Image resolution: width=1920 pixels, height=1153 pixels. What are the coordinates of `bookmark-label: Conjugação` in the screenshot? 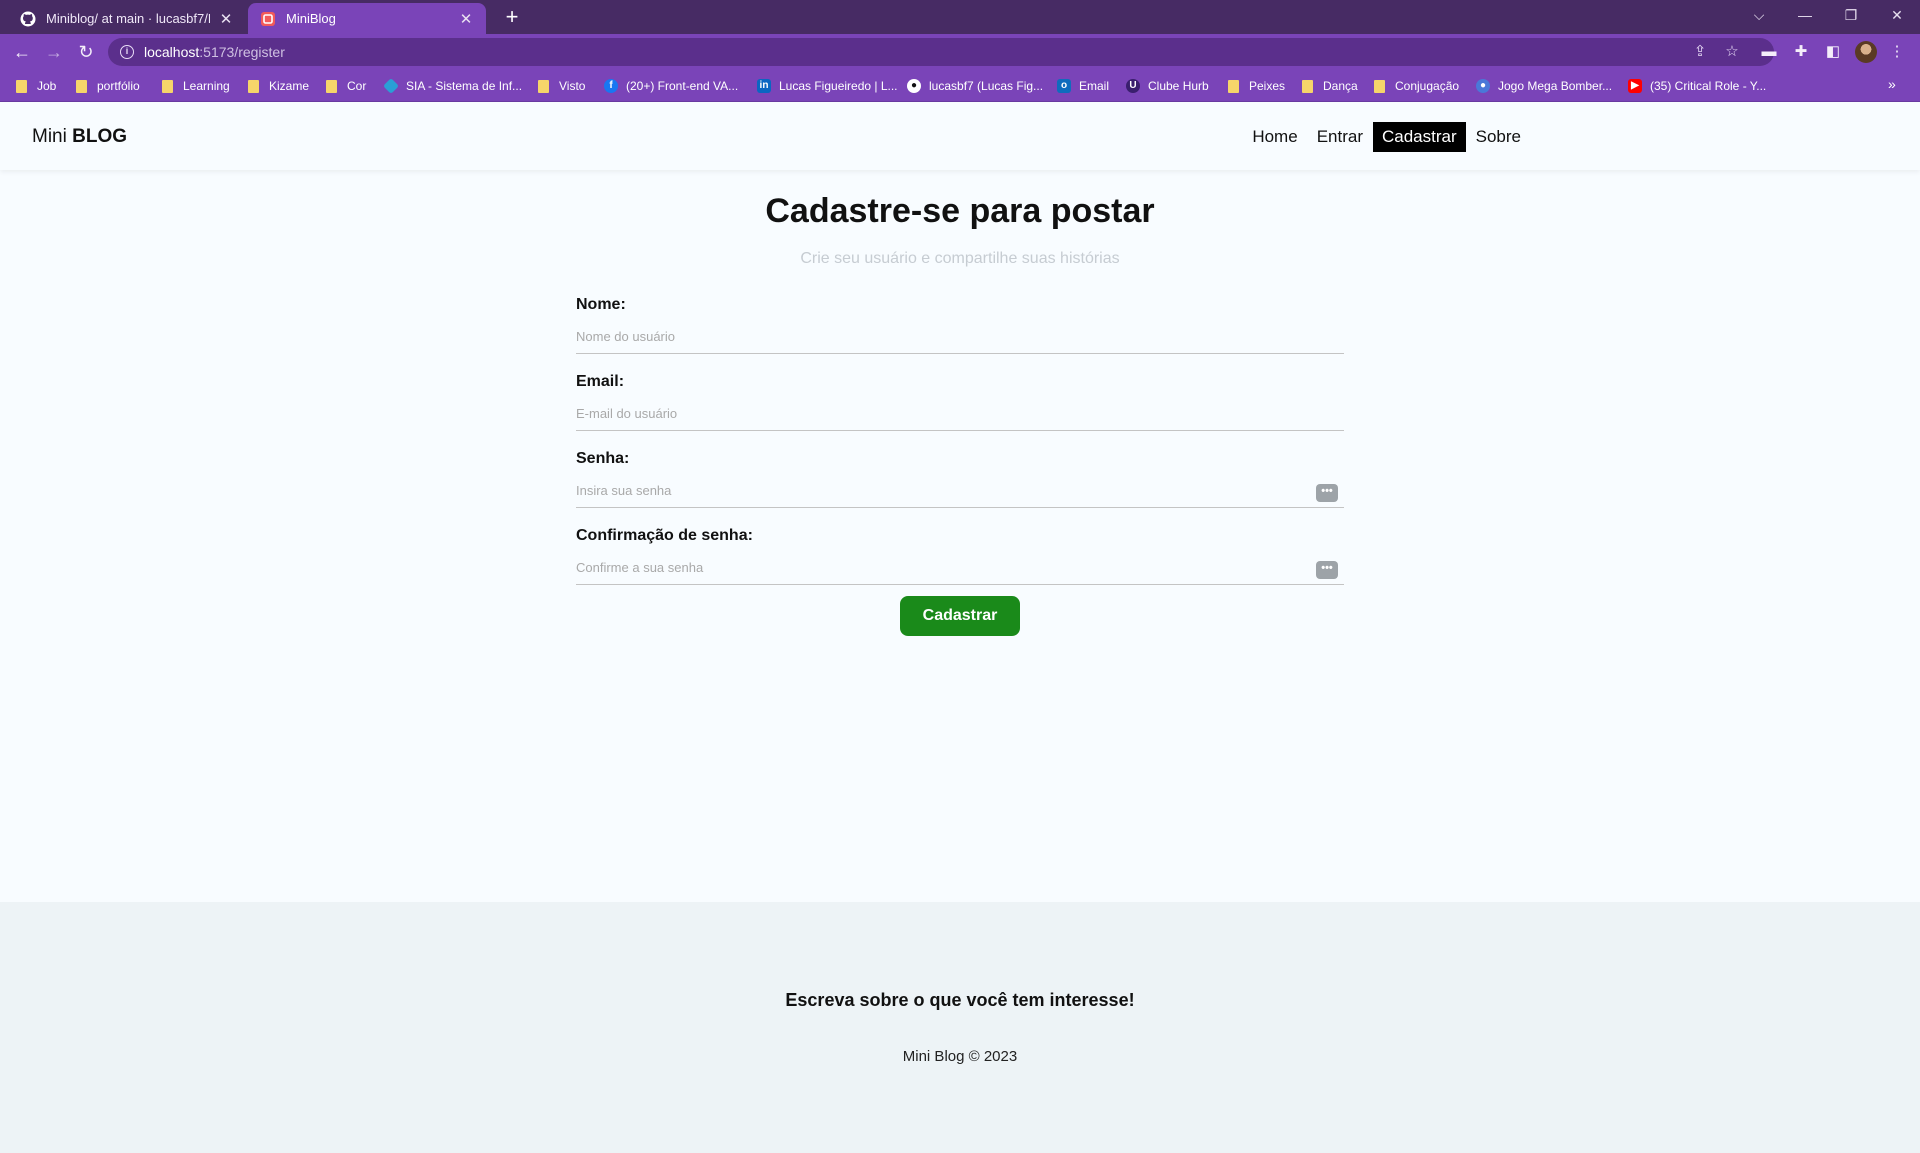 It's located at (1427, 86).